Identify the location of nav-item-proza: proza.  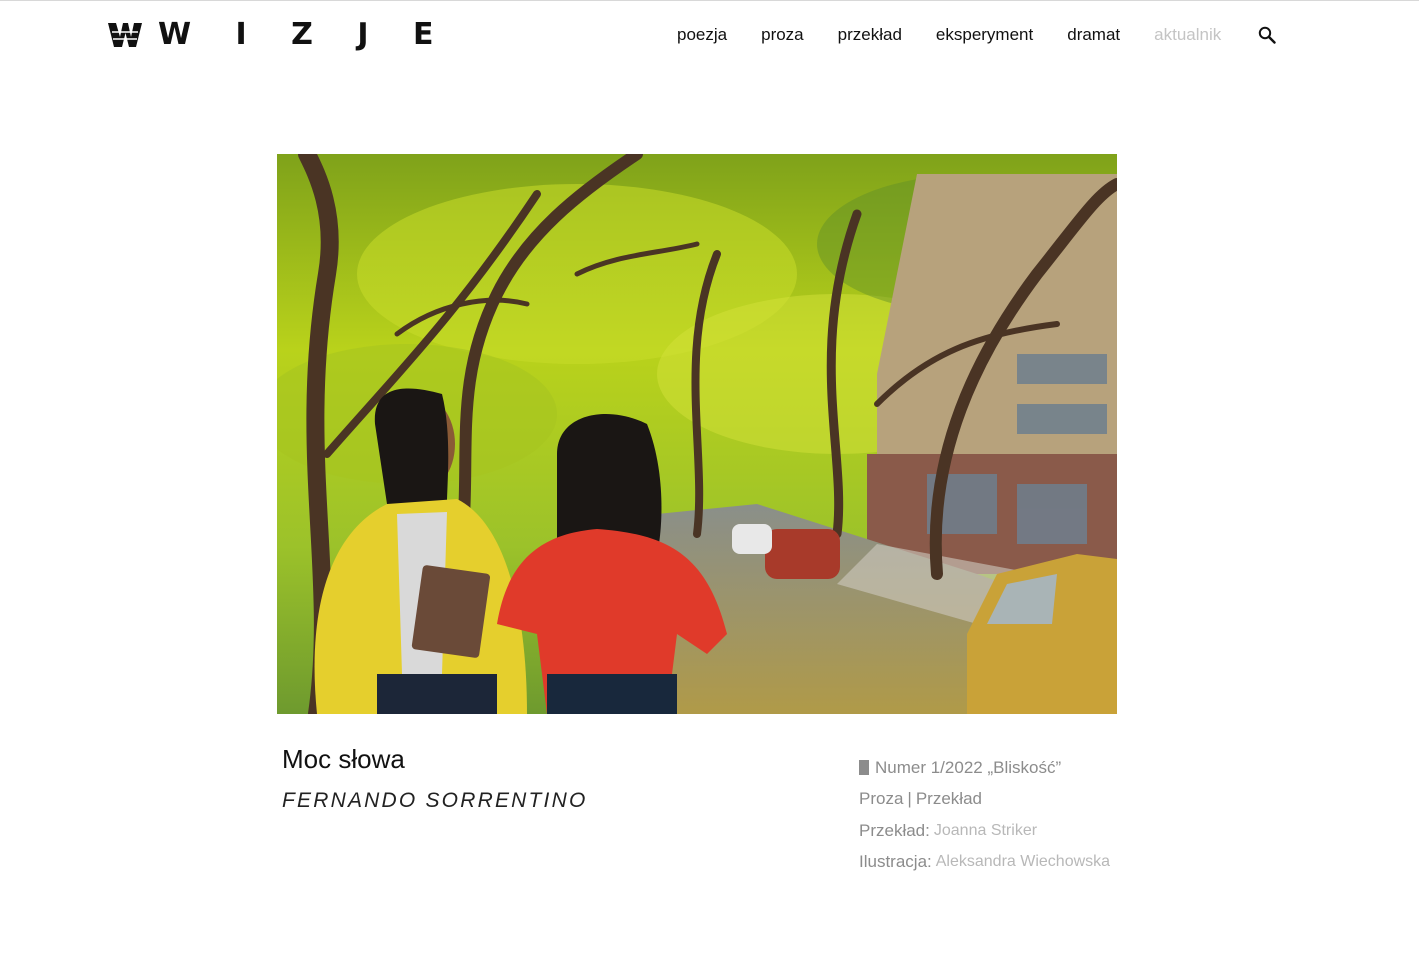
(782, 35).